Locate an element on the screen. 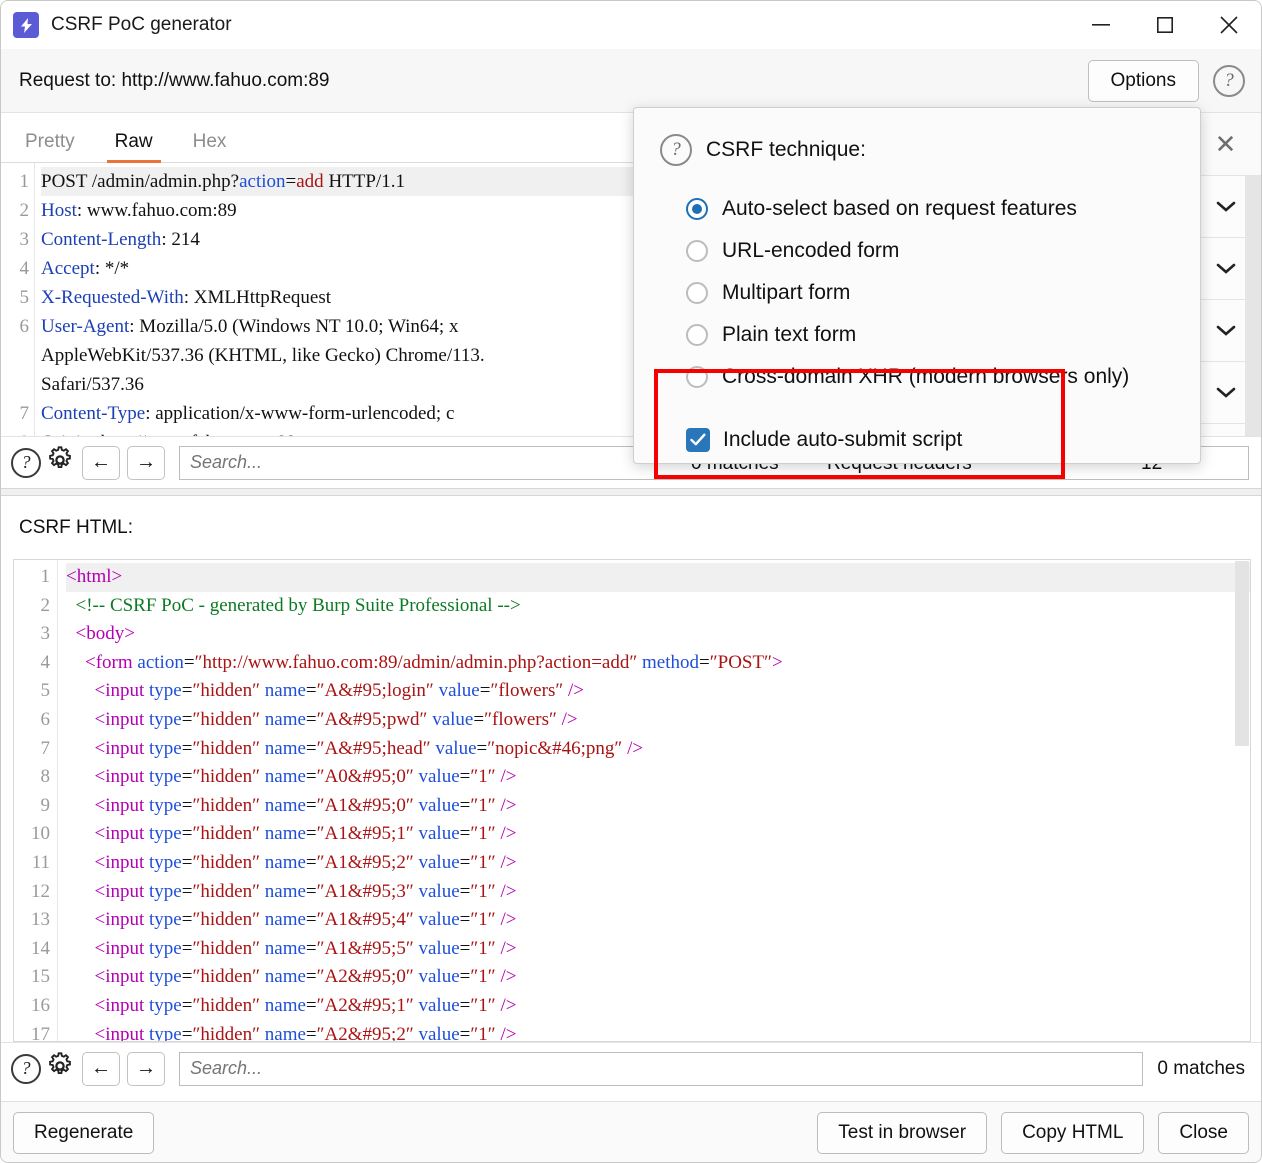 The width and height of the screenshot is (1262, 1163). radio-option-multipart-form: Multipart form is located at coordinates (943, 293).